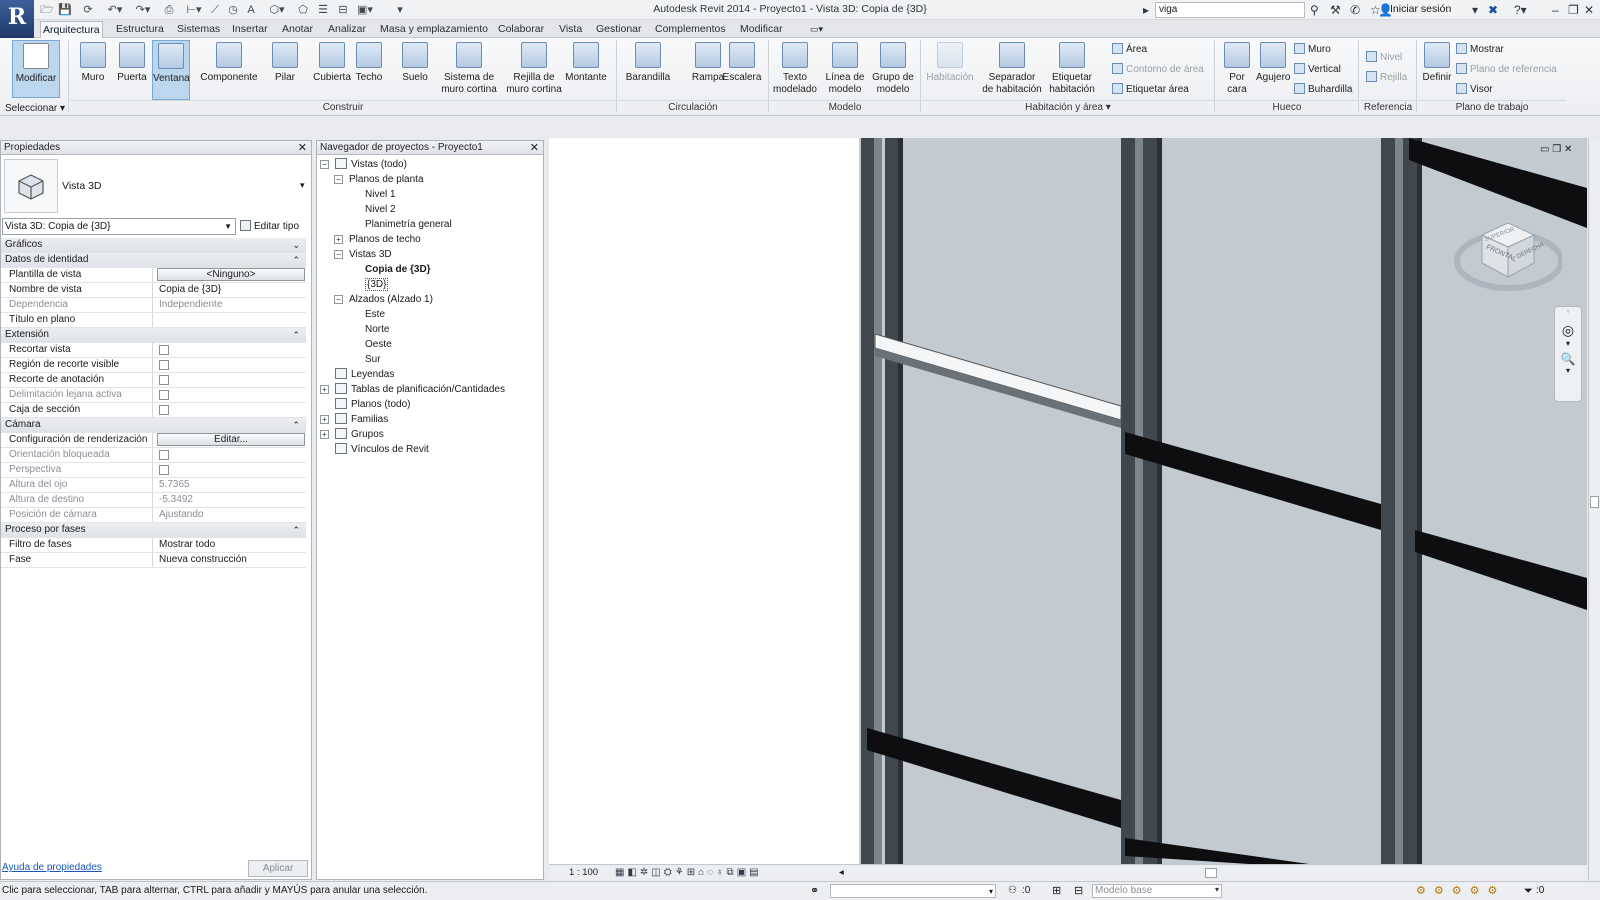 The width and height of the screenshot is (1600, 900). Describe the element at coordinates (365, 404) in the screenshot. I see `tree-node-planos-todo: Planos (todo)` at that location.